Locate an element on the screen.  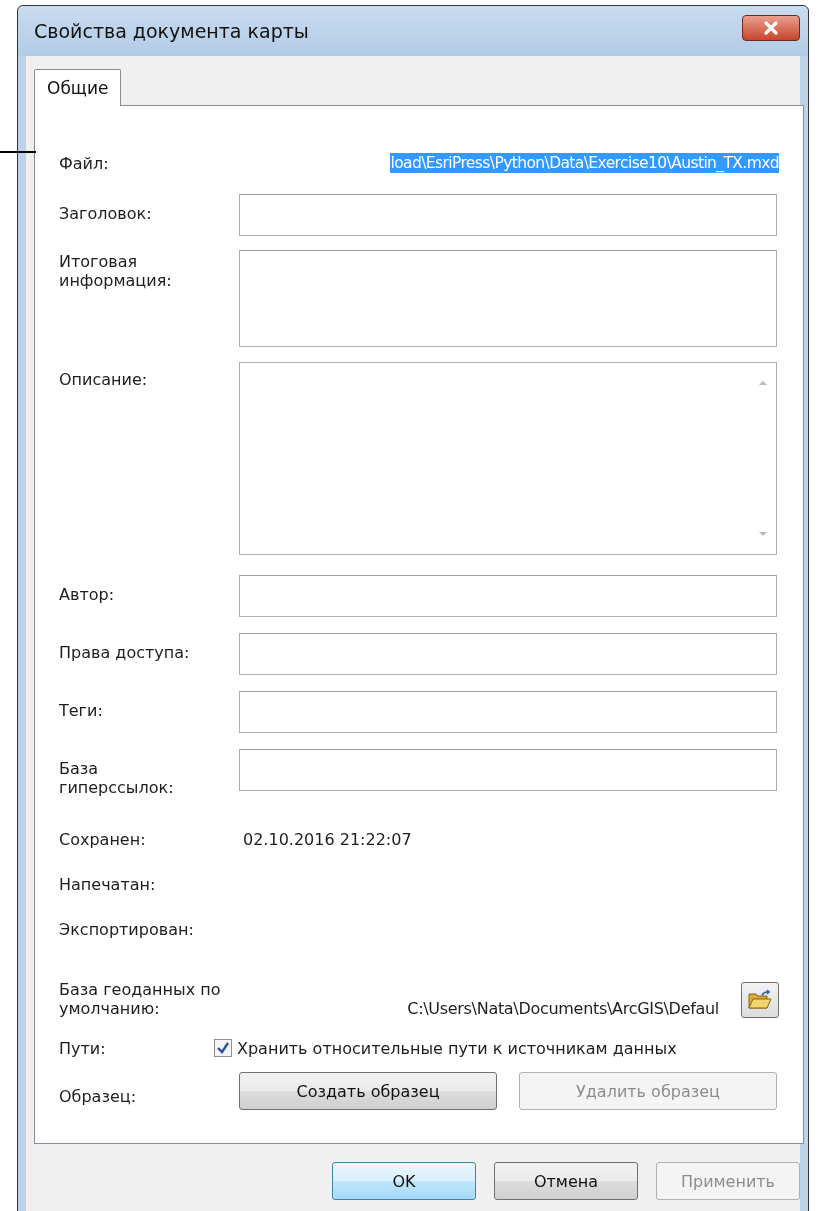
scroll-up-icon is located at coordinates (763, 383).